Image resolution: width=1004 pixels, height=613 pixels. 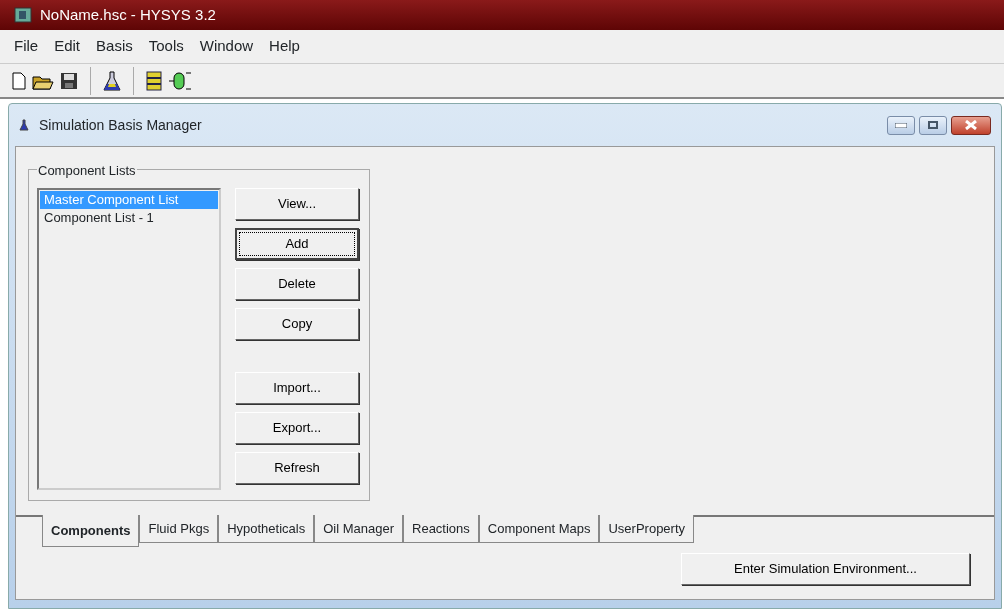 What do you see at coordinates (166, 46) in the screenshot?
I see `menu-item: Tools` at bounding box center [166, 46].